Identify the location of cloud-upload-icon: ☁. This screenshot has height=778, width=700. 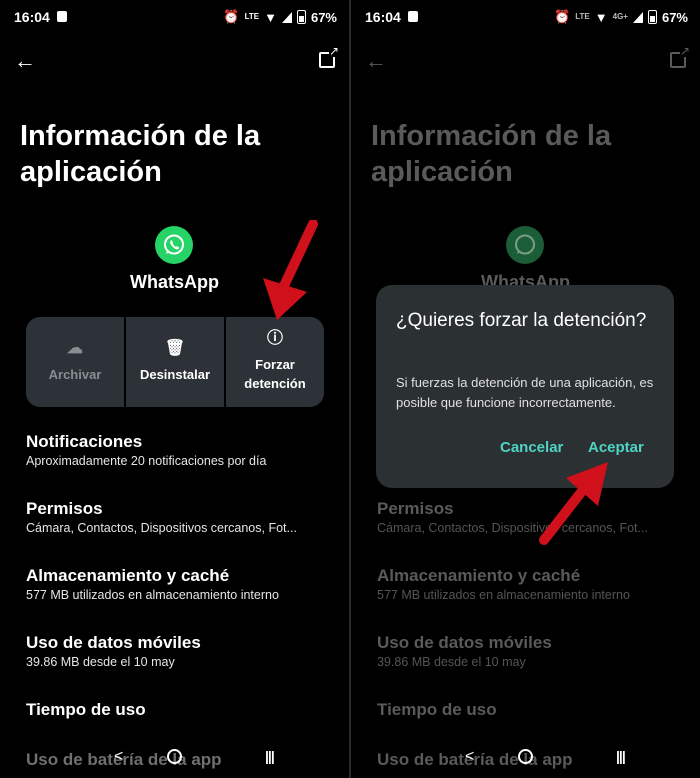
(75, 348).